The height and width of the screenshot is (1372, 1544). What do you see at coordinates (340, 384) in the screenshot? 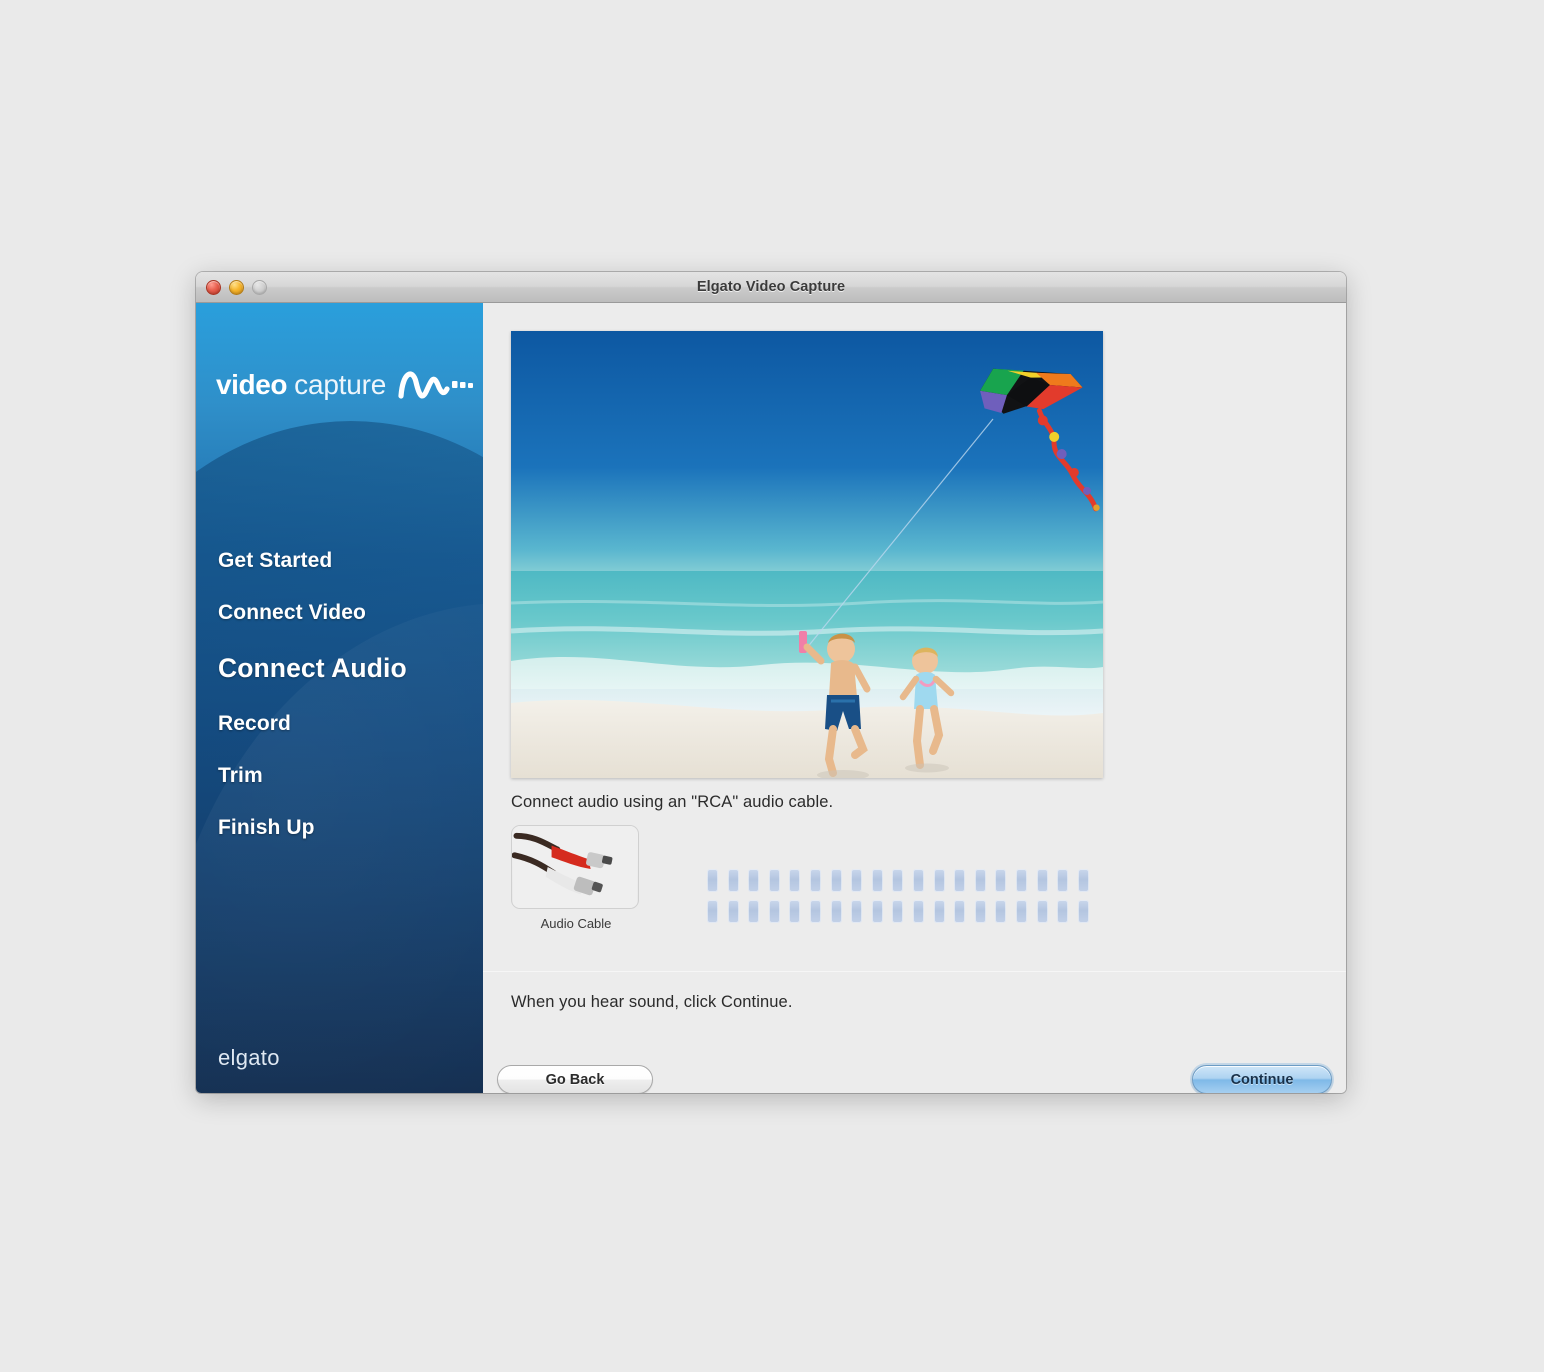
I see `logo-word-capture: capture` at bounding box center [340, 384].